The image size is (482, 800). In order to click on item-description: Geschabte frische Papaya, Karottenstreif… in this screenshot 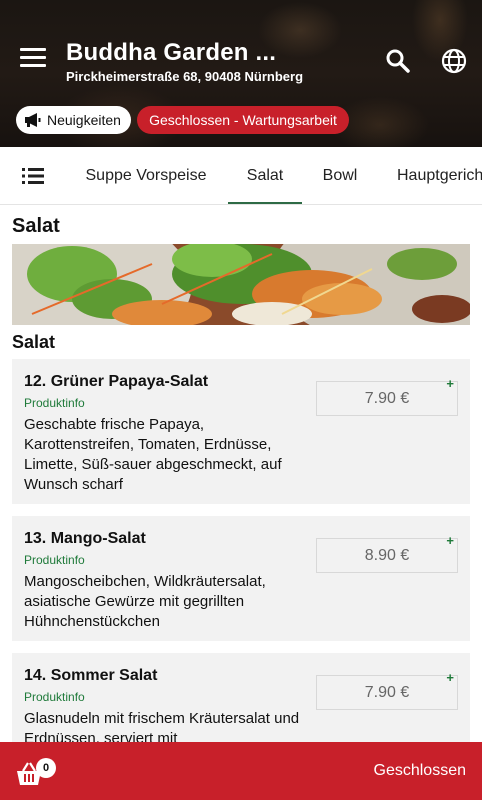, I will do `click(153, 454)`.